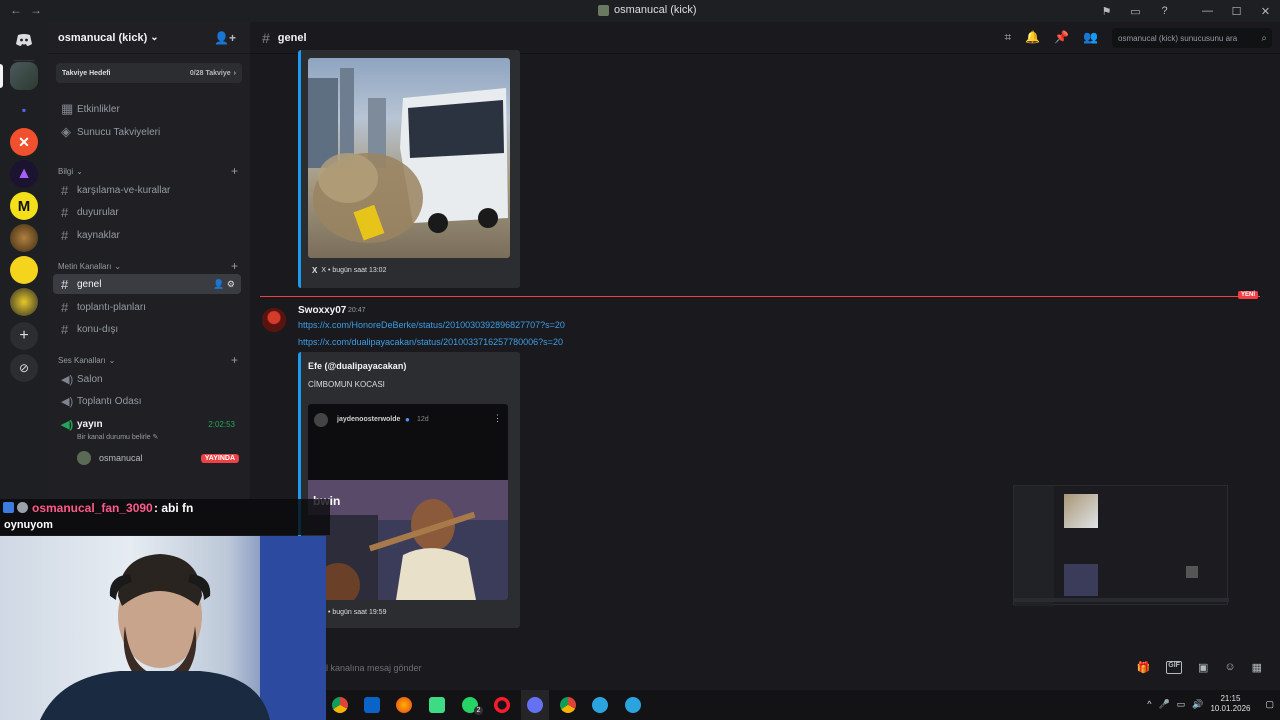 The width and height of the screenshot is (1280, 720). What do you see at coordinates (1090, 37) in the screenshot?
I see `members-icon: 👥` at bounding box center [1090, 37].